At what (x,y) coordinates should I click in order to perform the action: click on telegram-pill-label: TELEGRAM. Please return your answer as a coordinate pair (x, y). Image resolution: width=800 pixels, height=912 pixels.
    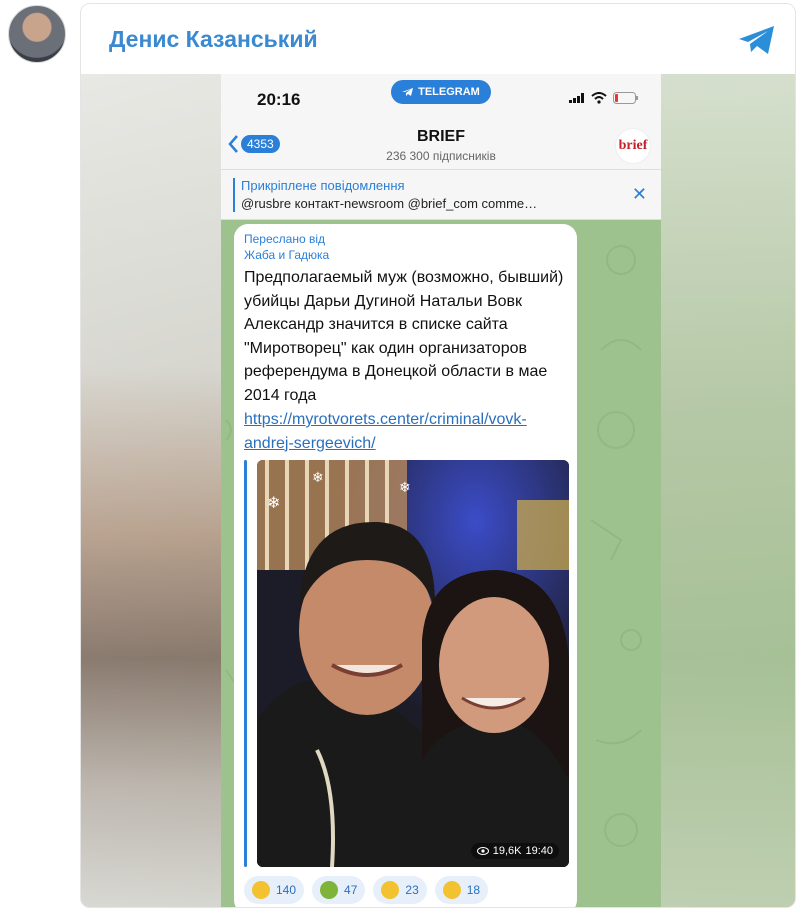
    Looking at the image, I should click on (449, 92).